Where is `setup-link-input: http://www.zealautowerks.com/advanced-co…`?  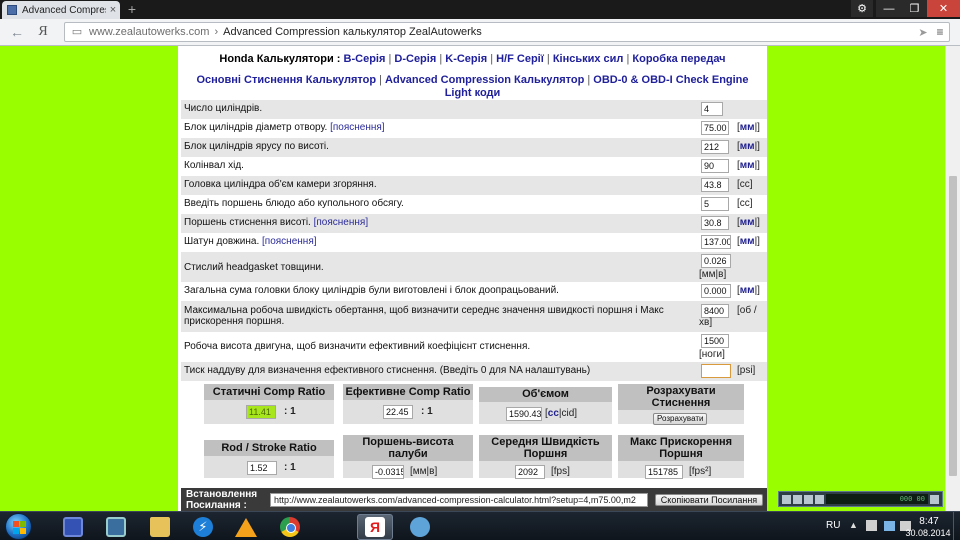 setup-link-input: http://www.zealautowerks.com/advanced-co… is located at coordinates (459, 500).